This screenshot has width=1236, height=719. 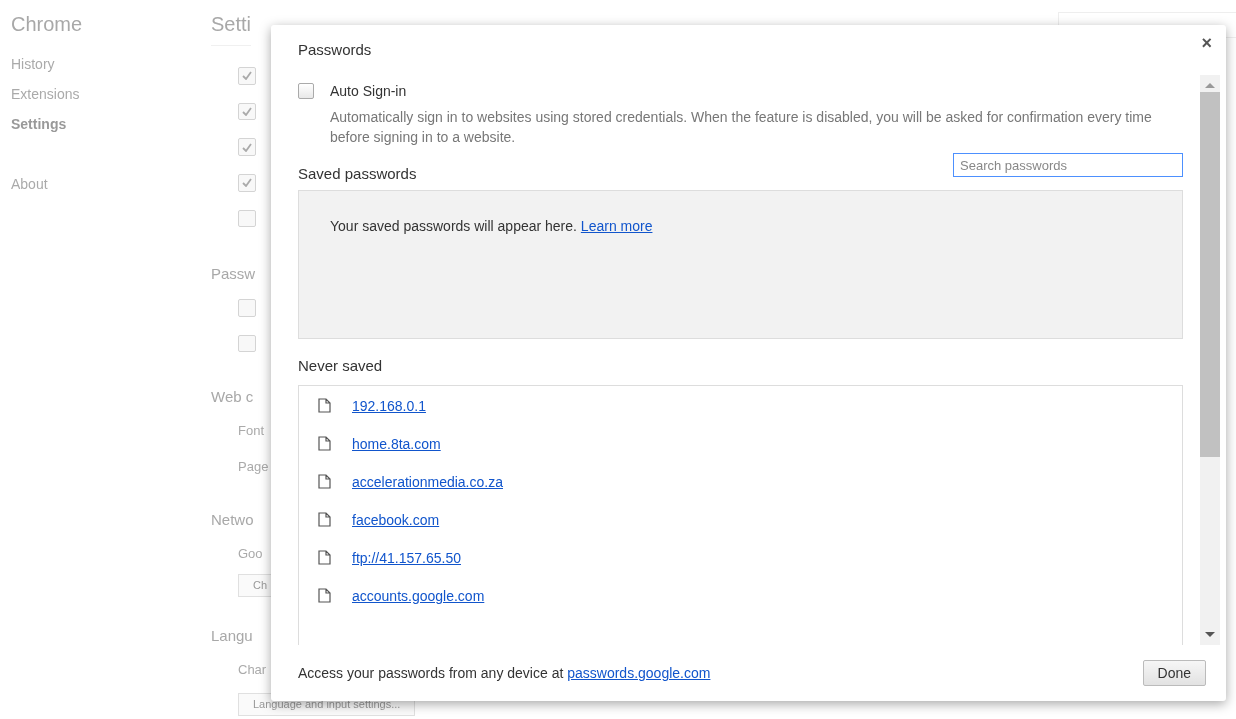 What do you see at coordinates (251, 431) in the screenshot?
I see `setting-label: Font` at bounding box center [251, 431].